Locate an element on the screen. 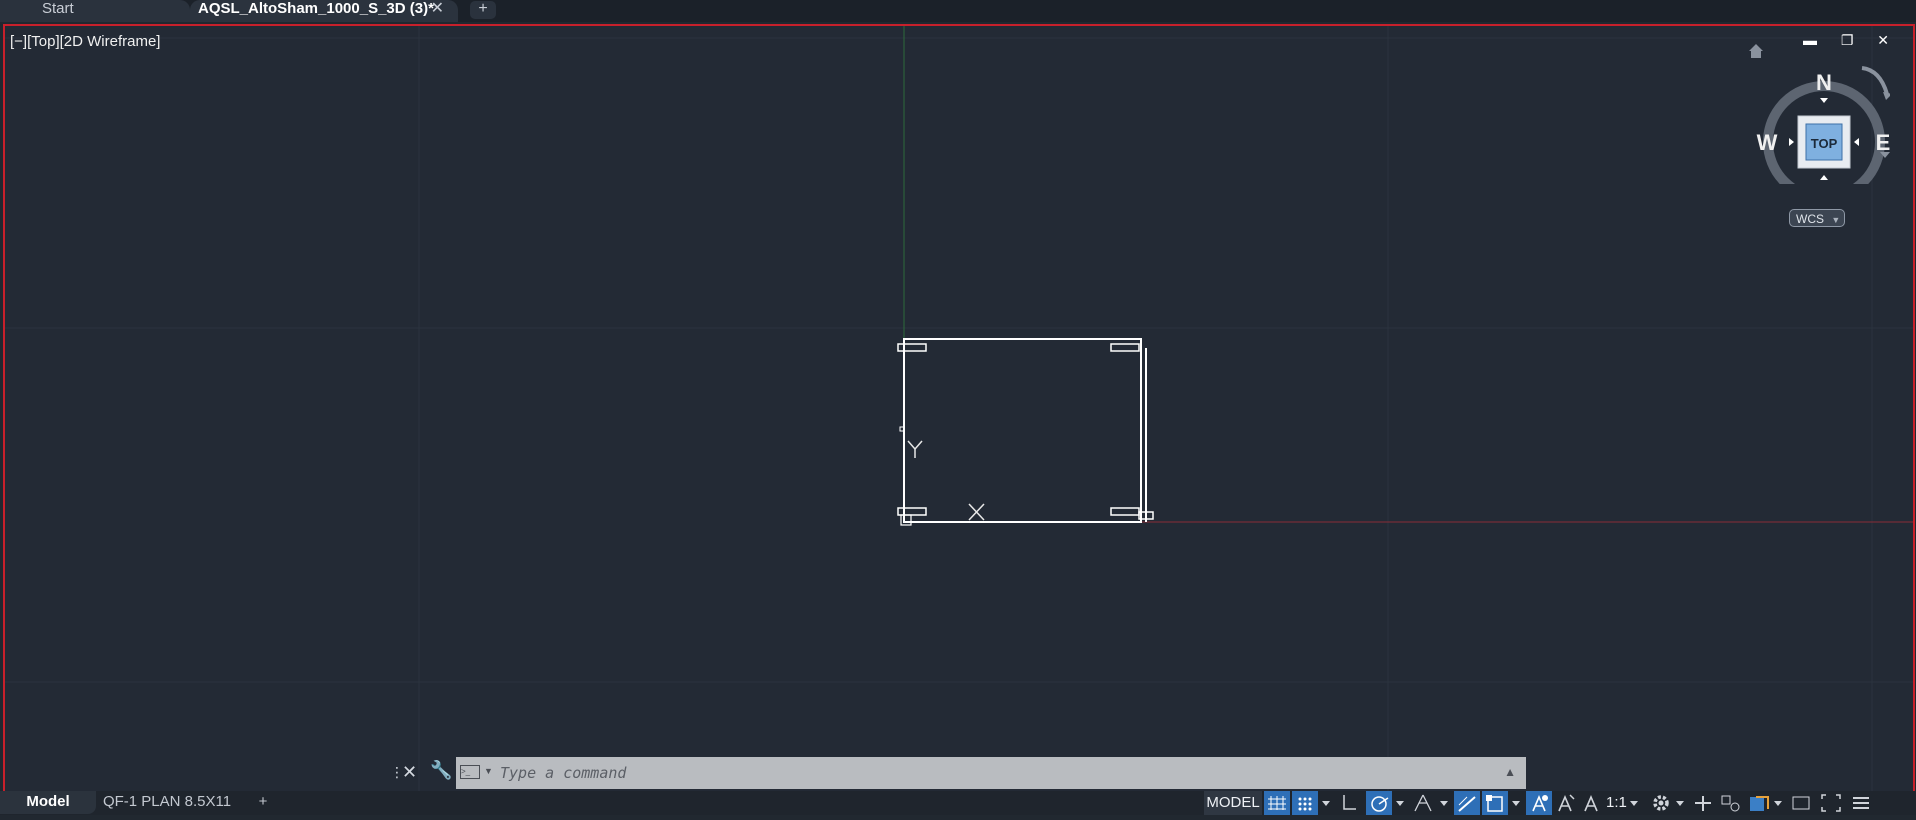 This screenshot has width=1916, height=820. workspace-gear-icon is located at coordinates (1661, 803).